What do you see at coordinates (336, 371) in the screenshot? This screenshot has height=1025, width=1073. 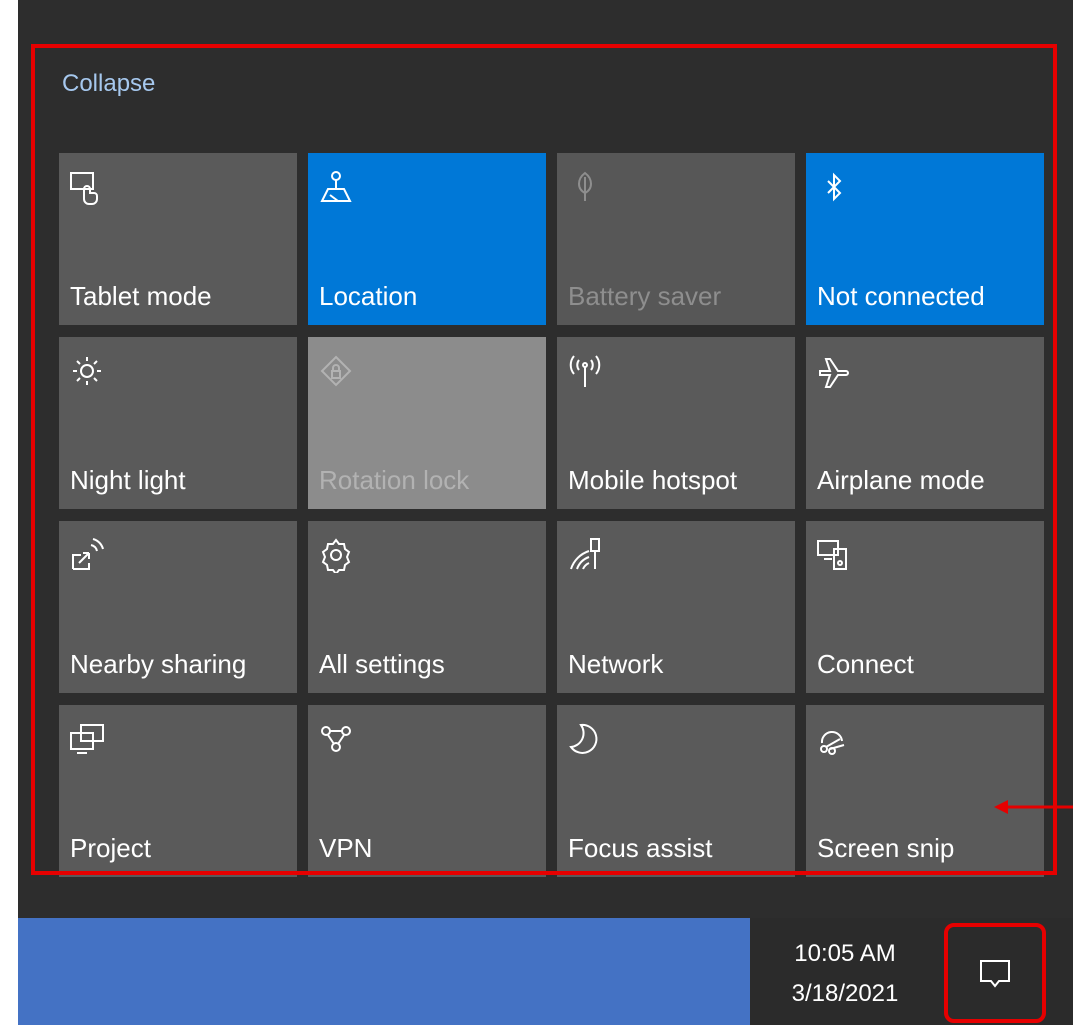 I see `rotation-lock-icon` at bounding box center [336, 371].